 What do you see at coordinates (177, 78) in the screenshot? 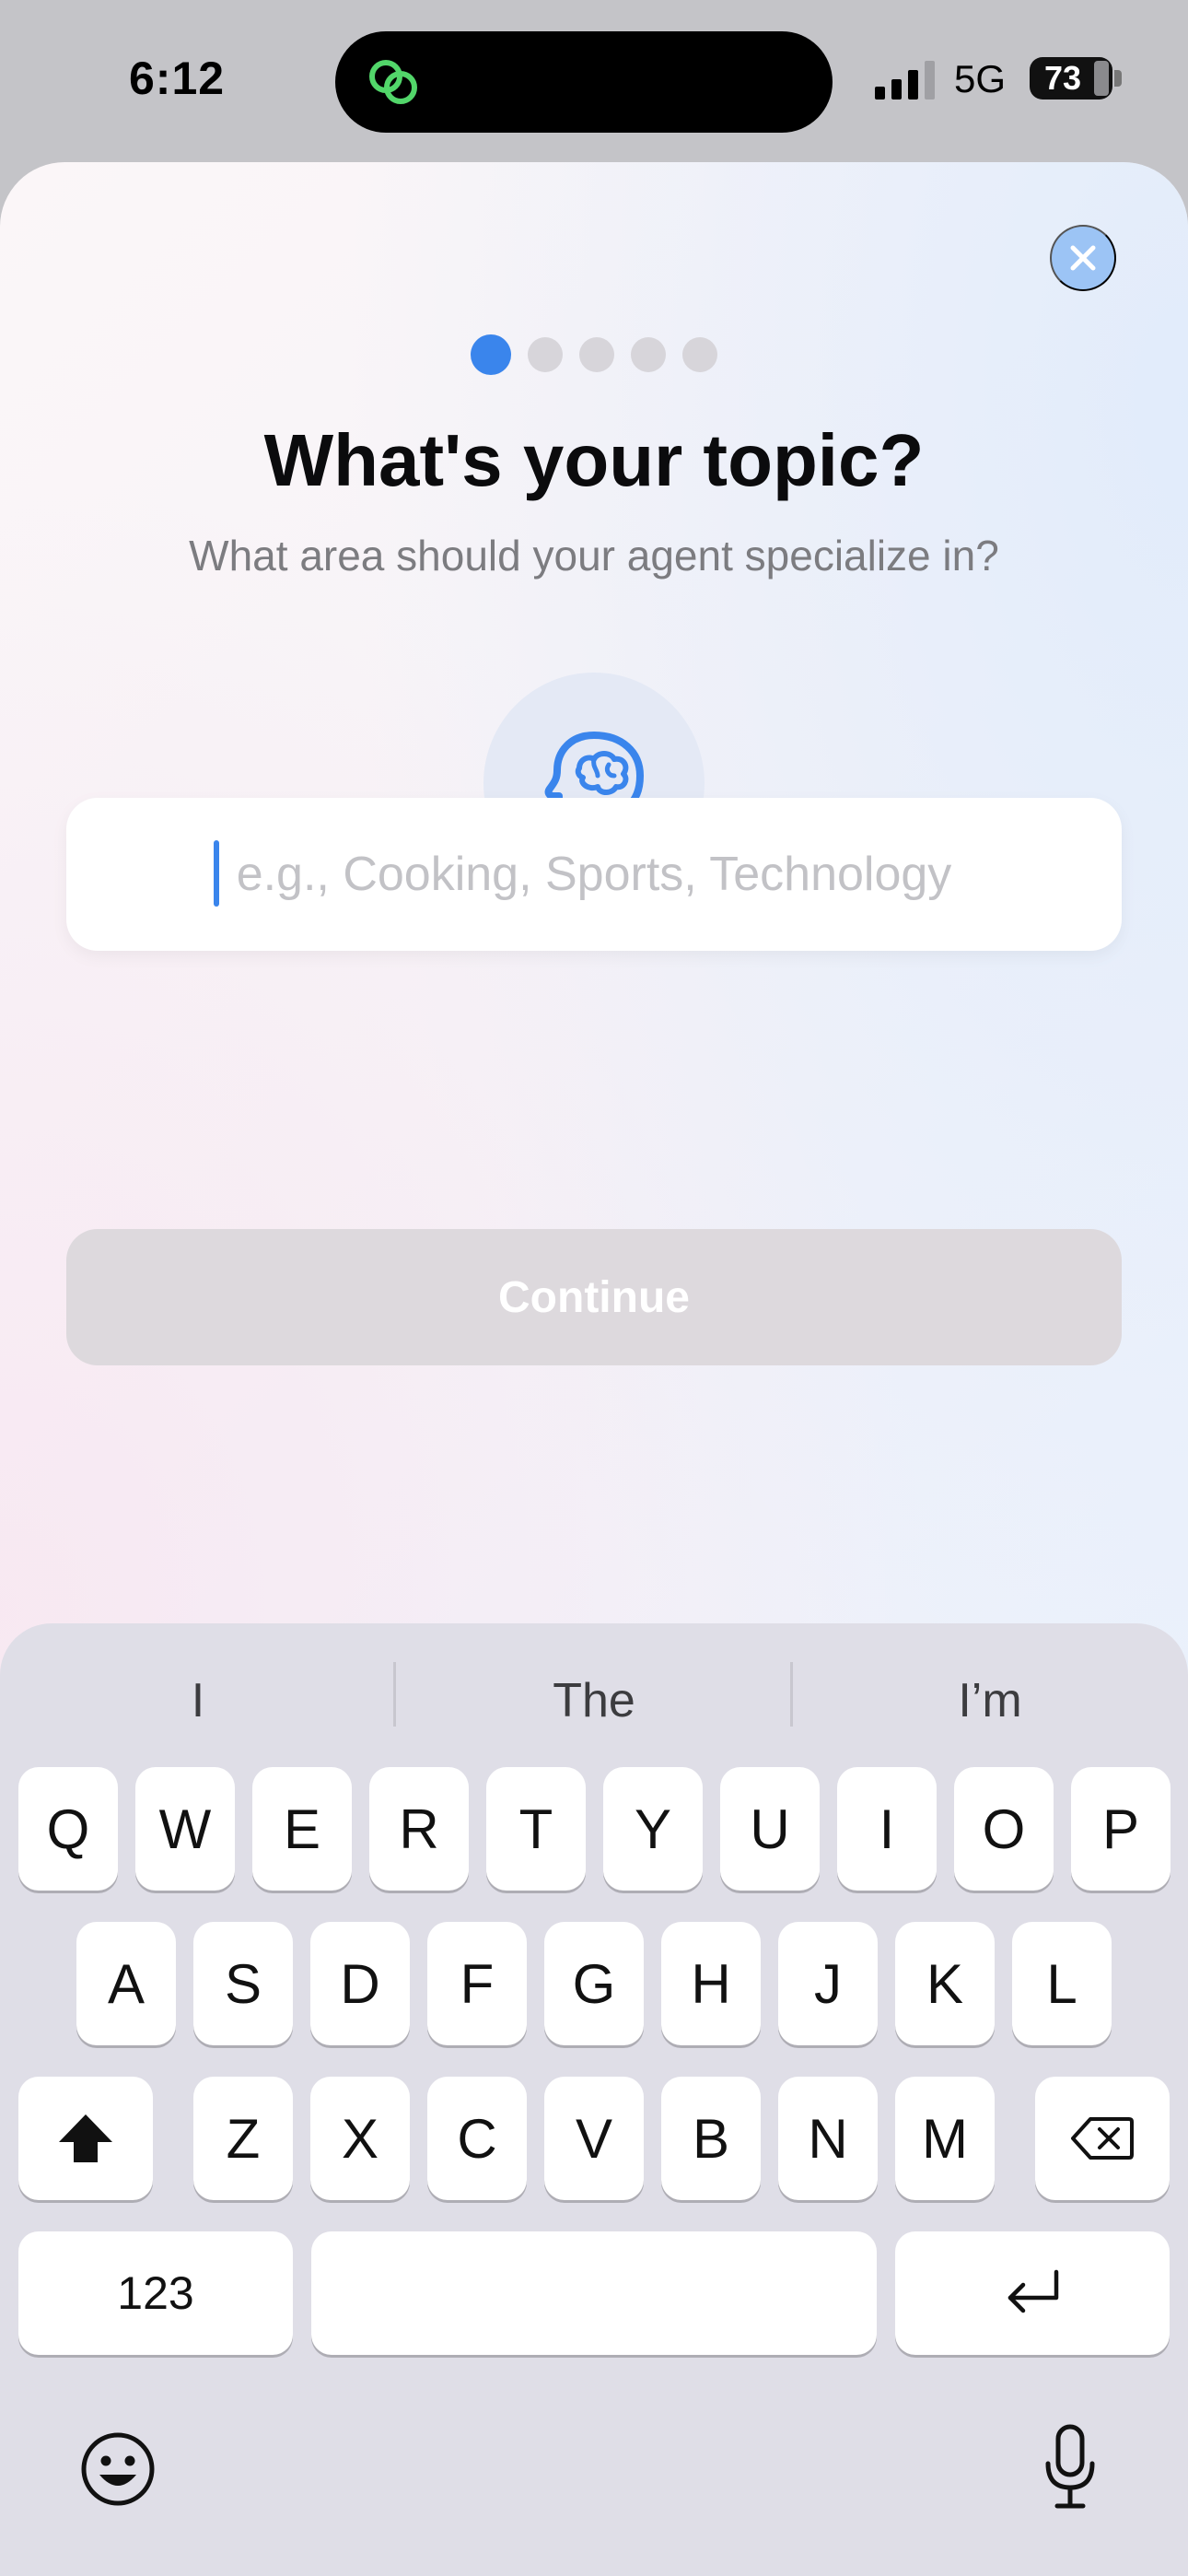
I see `status-time: 6:12` at bounding box center [177, 78].